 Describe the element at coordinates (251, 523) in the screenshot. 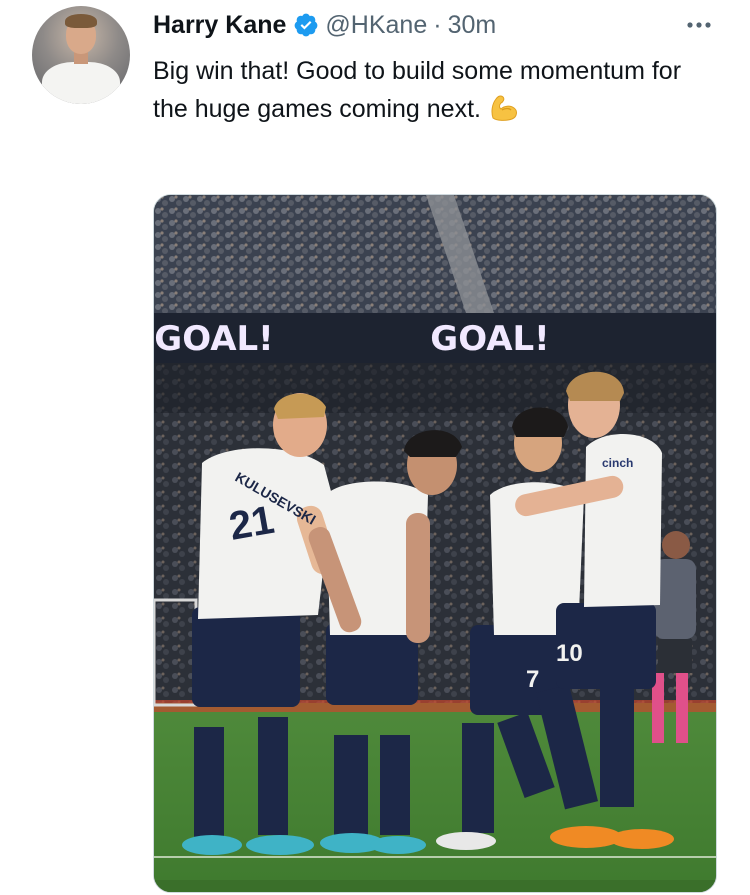

I see `shirt-number-21: 21` at that location.